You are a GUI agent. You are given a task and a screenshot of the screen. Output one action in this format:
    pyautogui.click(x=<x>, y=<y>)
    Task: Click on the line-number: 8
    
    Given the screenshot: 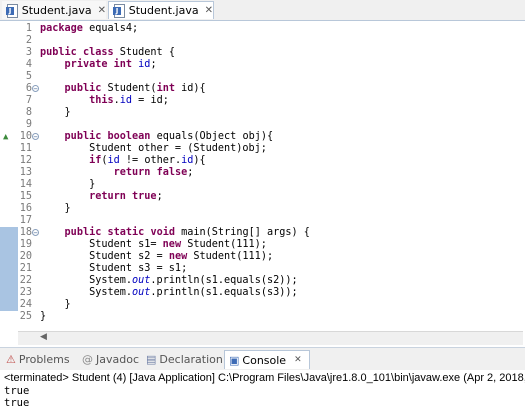 What is the action you would take?
    pyautogui.click(x=28, y=112)
    